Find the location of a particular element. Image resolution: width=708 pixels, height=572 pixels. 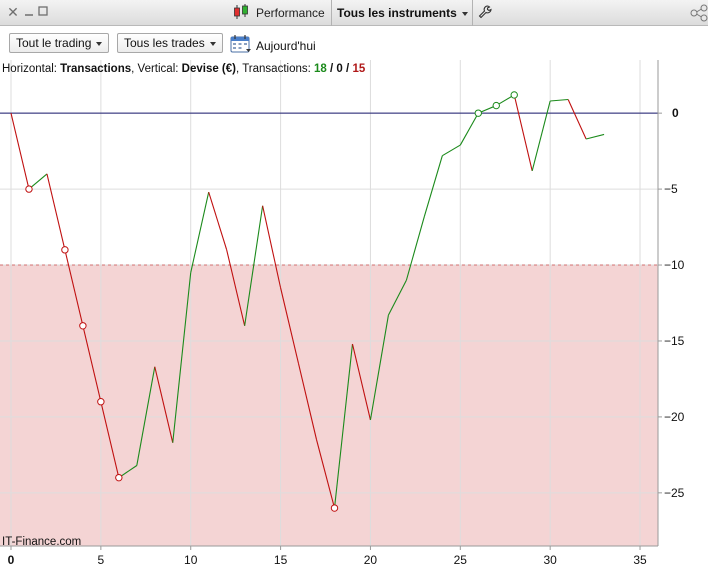

y-tick-label: −10 is located at coordinates (674, 265).